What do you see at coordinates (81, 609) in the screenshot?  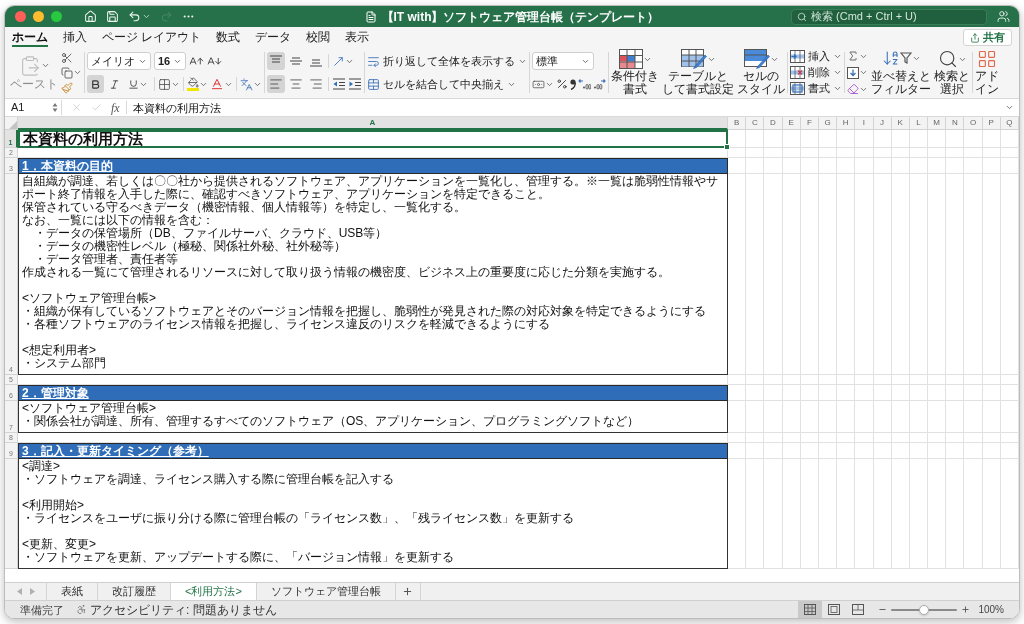 I see `accessibility-icon` at bounding box center [81, 609].